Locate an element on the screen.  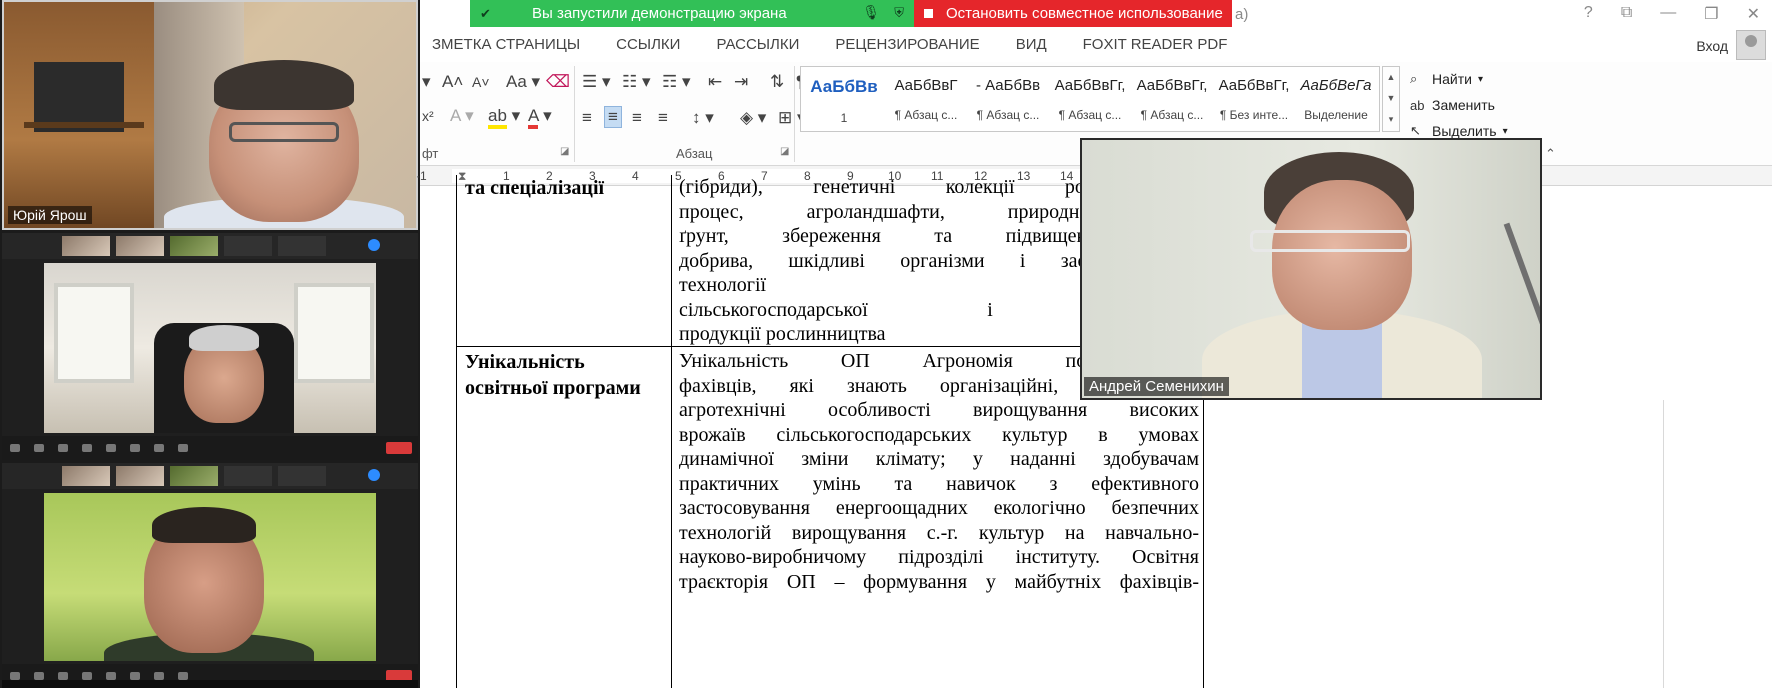
shield-icon: ⛨ is located at coordinates (899, 13).